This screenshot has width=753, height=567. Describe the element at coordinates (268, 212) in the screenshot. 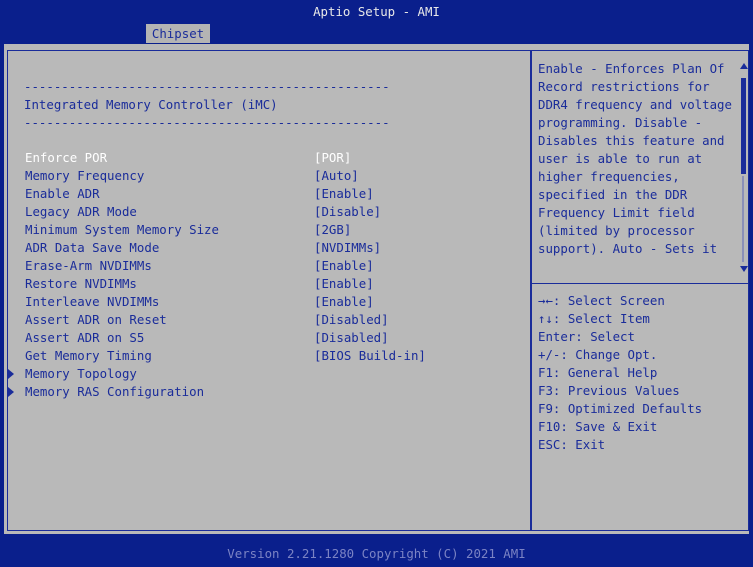

I see `setting-legacy-adr-mode: Legacy ADR Mode [Disable]` at that location.